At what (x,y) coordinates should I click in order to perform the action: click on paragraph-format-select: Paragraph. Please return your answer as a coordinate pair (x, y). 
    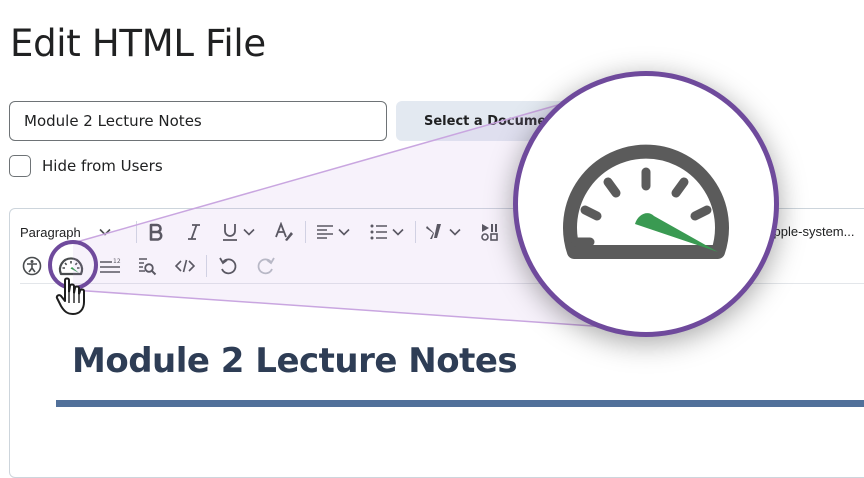
    Looking at the image, I should click on (65, 232).